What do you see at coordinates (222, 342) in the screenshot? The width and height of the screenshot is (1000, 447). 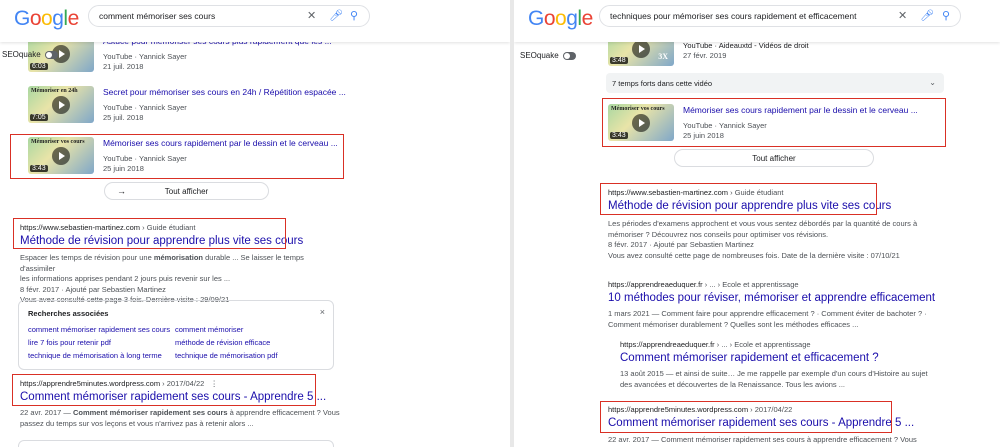 I see `related-link: méthode de révision efficace` at bounding box center [222, 342].